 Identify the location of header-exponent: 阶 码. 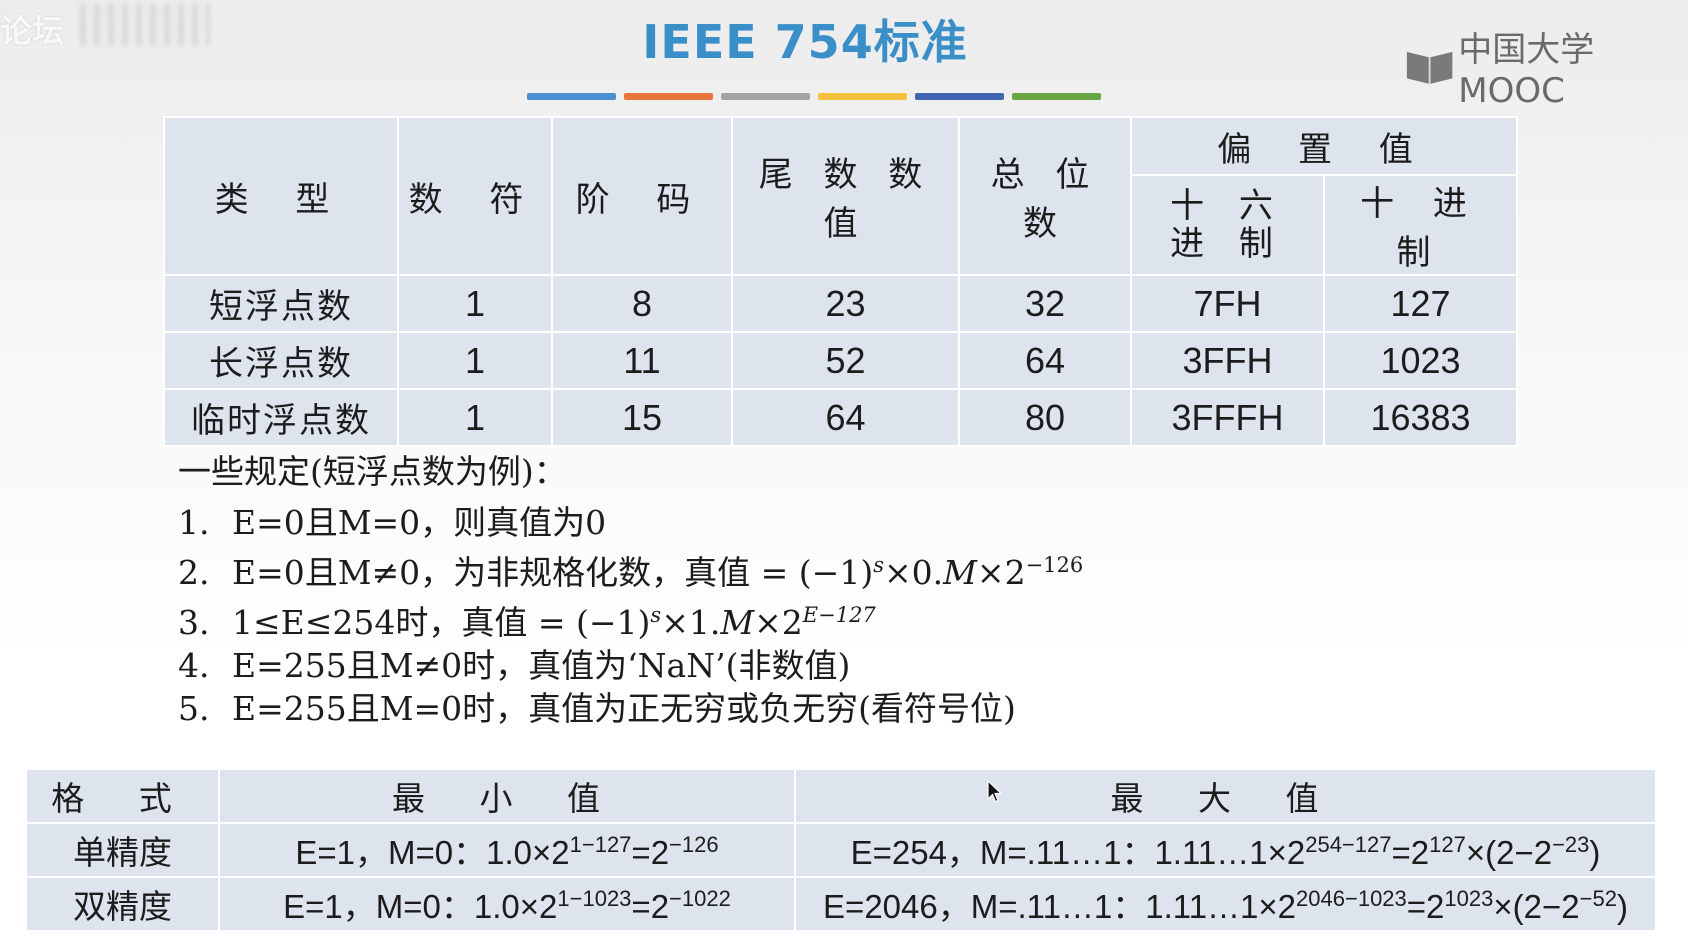
(642, 196).